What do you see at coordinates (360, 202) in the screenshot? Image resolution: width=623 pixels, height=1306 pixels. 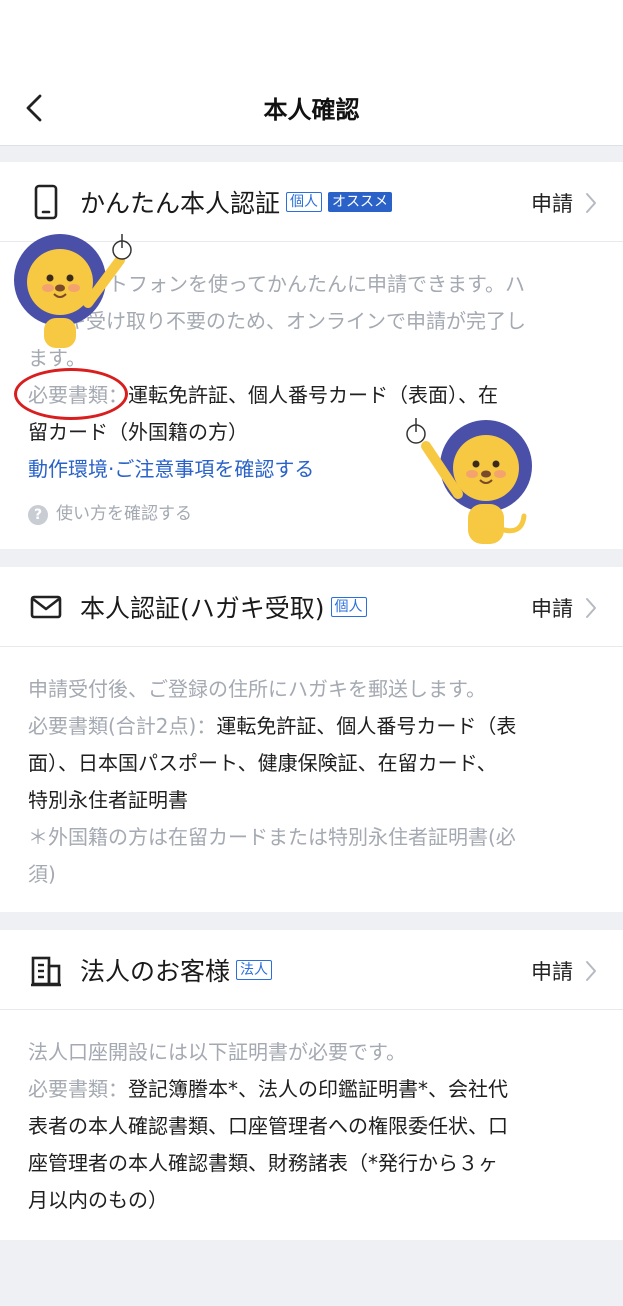 I see `recommend-badge: オススメ` at bounding box center [360, 202].